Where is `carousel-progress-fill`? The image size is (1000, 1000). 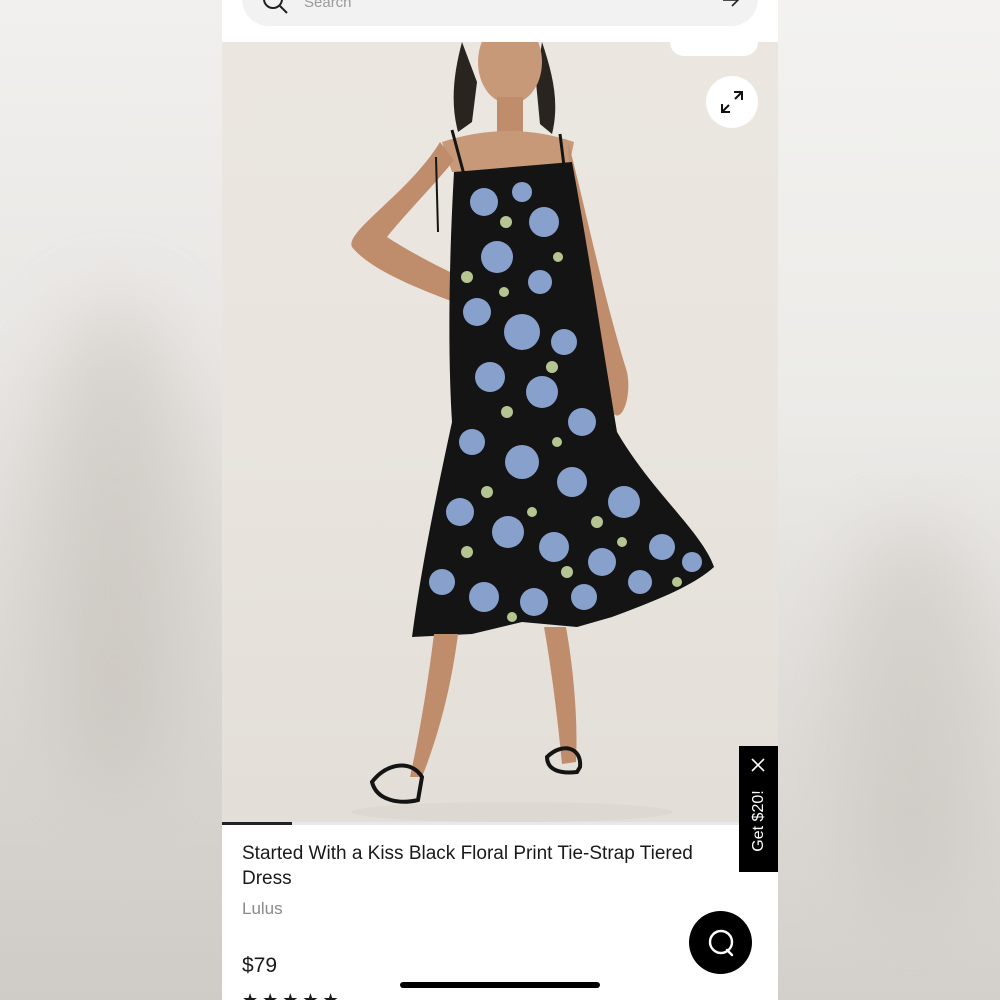
carousel-progress-fill is located at coordinates (257, 823).